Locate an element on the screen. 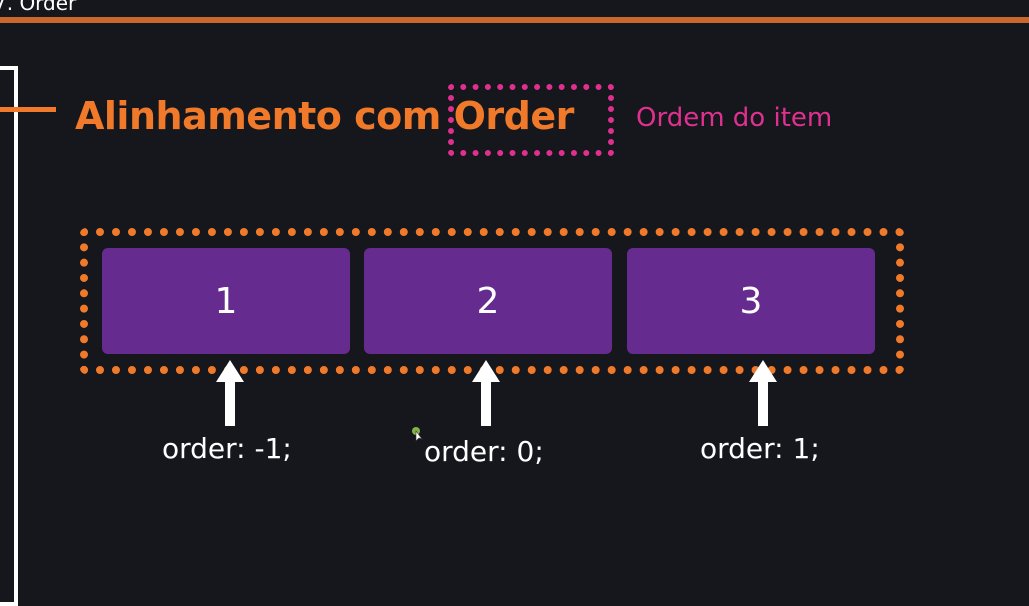 The height and width of the screenshot is (606, 1029). heading-prefix: Alinhamento com is located at coordinates (264, 116).